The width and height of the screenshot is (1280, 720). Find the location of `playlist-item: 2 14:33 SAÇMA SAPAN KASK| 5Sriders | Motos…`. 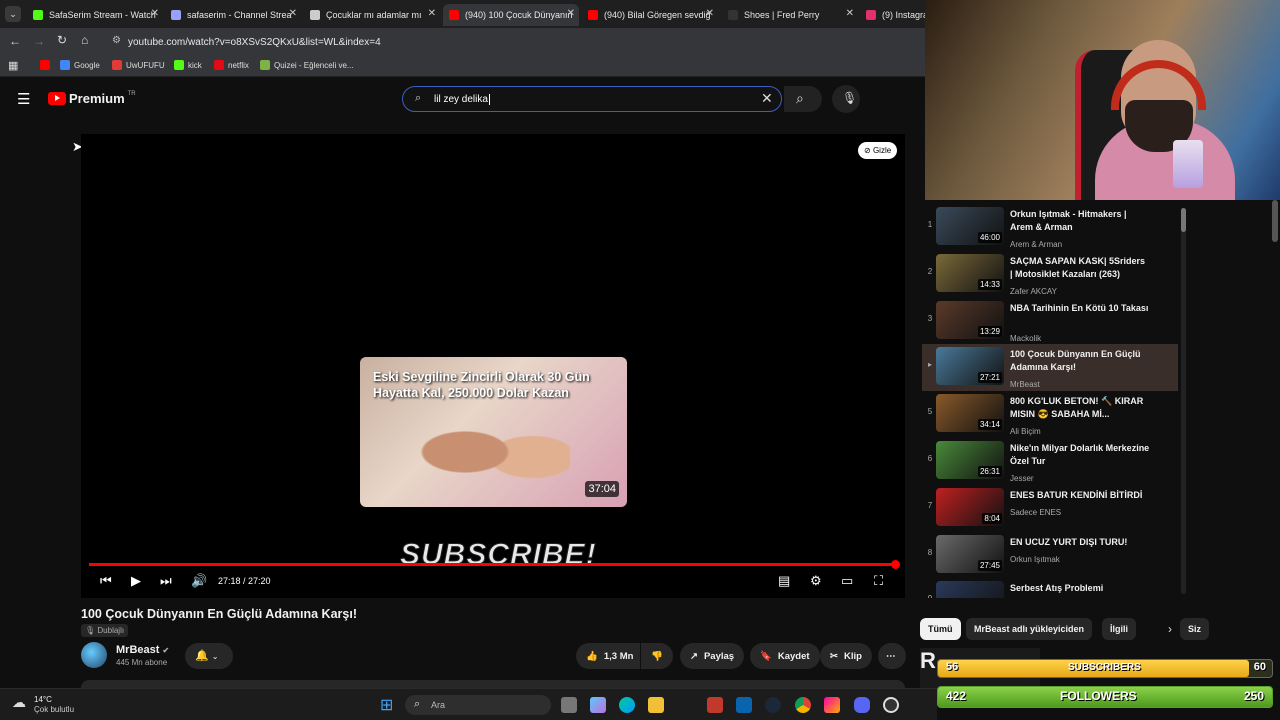

playlist-item: 2 14:33 SAÇMA SAPAN KASK| 5Sriders | Motos… is located at coordinates (1050, 274).